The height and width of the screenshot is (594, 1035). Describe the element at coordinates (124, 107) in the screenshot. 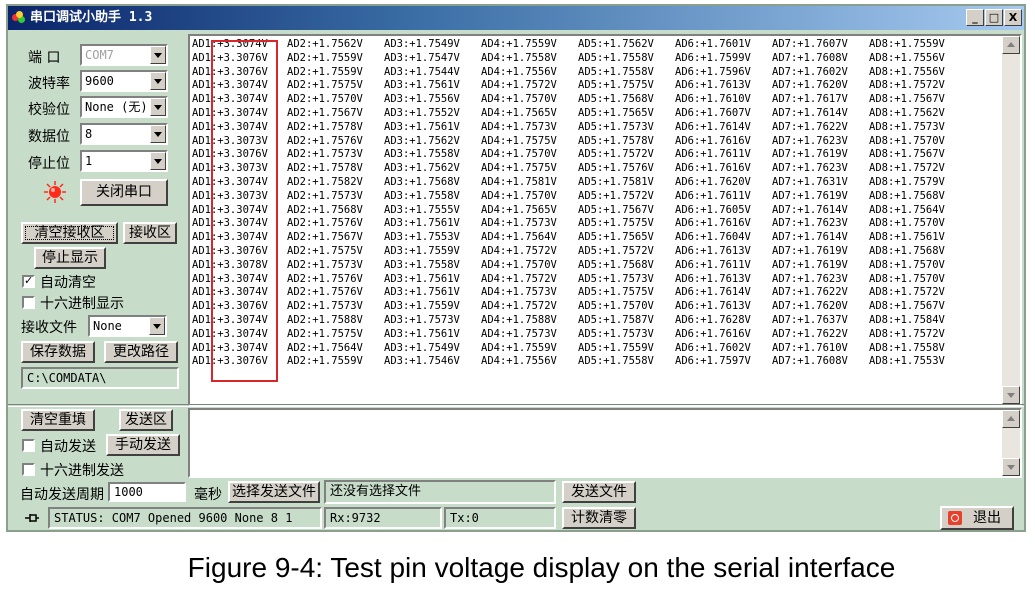

I see `parity-select: None (无)` at that location.